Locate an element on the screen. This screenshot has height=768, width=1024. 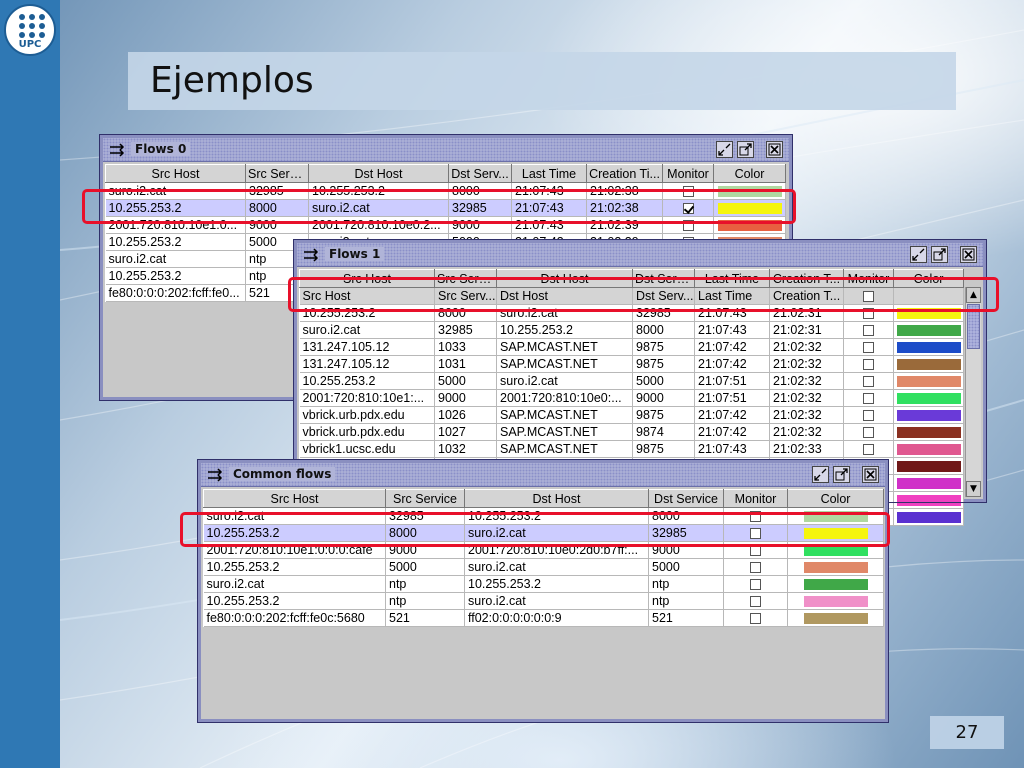
flows-0-titlebar: Flows 0 is located at coordinates (446, 150).